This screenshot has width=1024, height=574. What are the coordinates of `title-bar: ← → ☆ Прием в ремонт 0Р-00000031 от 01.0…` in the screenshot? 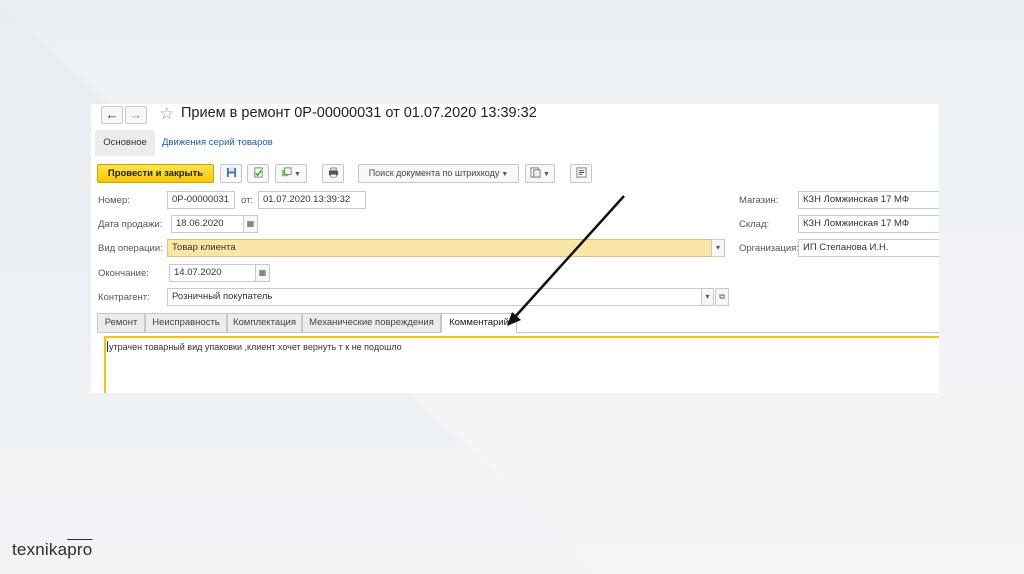 It's located at (515, 116).